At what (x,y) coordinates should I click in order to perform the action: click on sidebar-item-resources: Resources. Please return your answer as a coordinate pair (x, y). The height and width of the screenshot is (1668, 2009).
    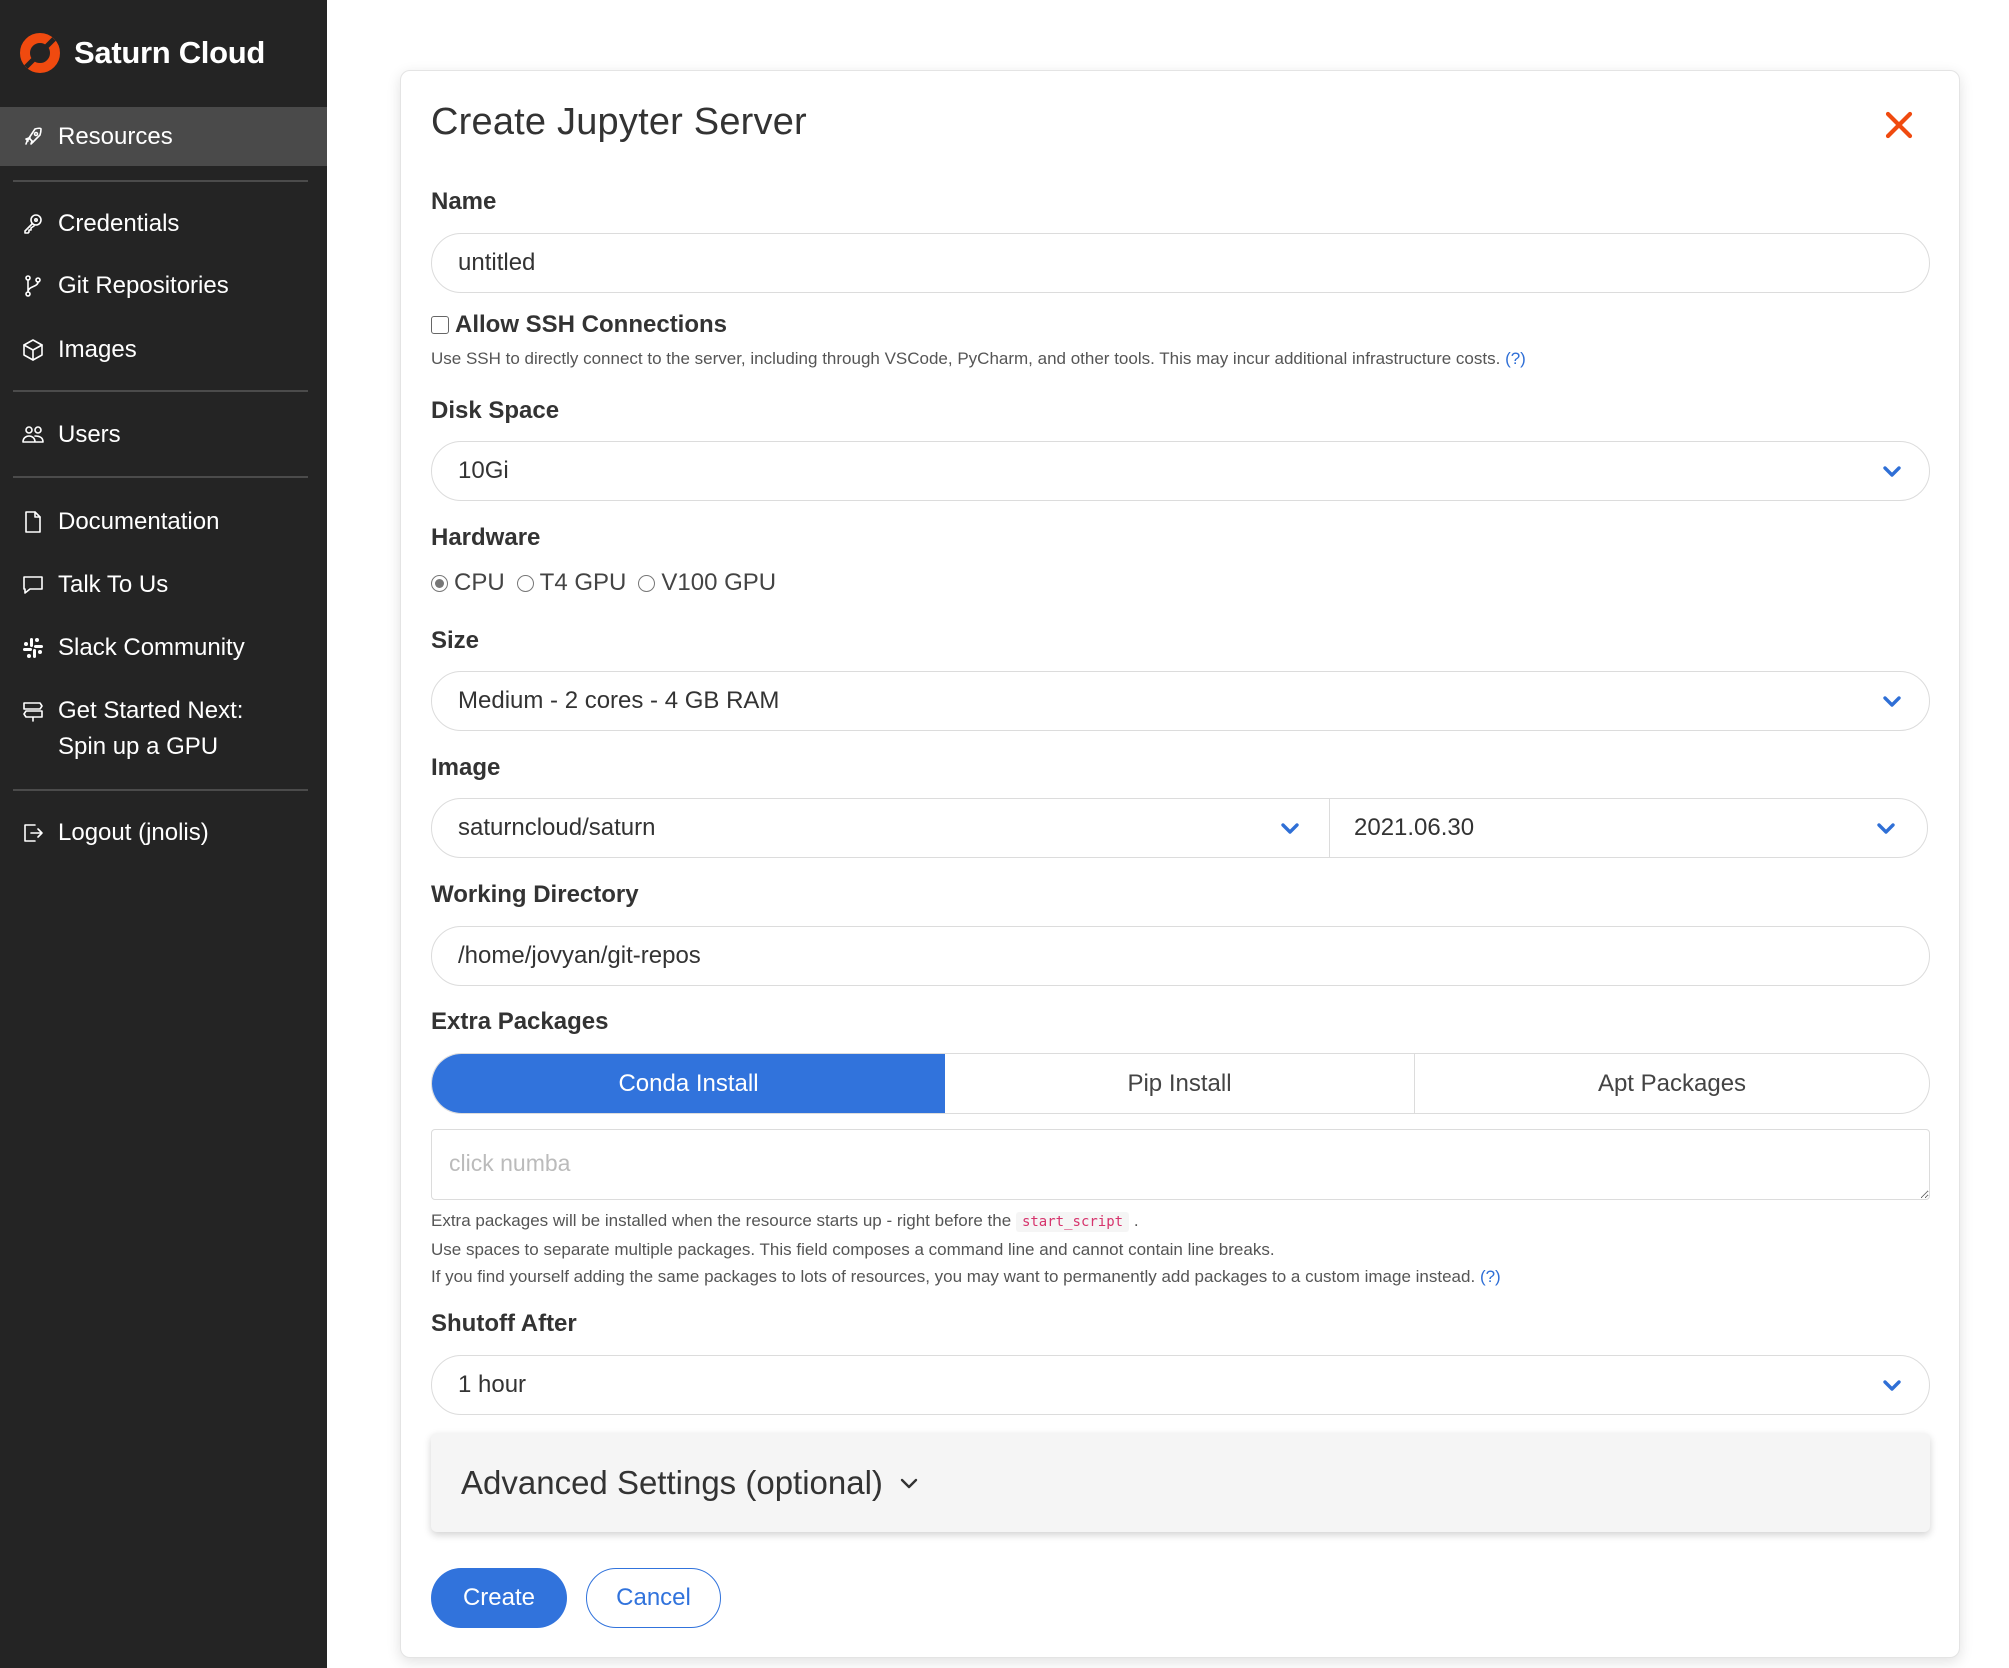
    Looking at the image, I should click on (163, 136).